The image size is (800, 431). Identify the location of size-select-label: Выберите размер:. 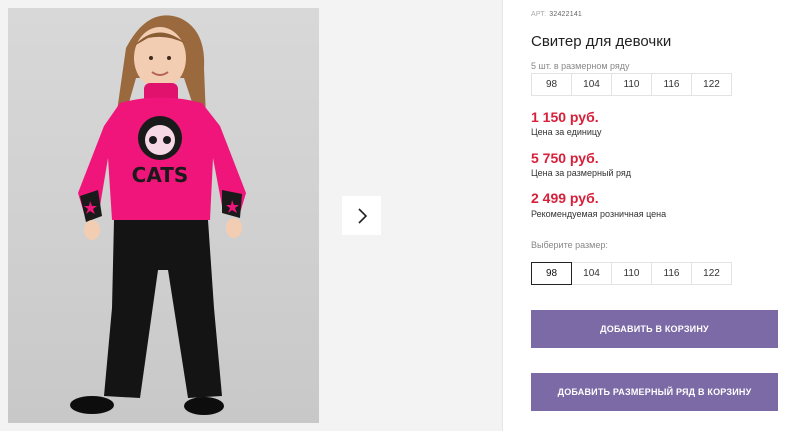
(569, 245).